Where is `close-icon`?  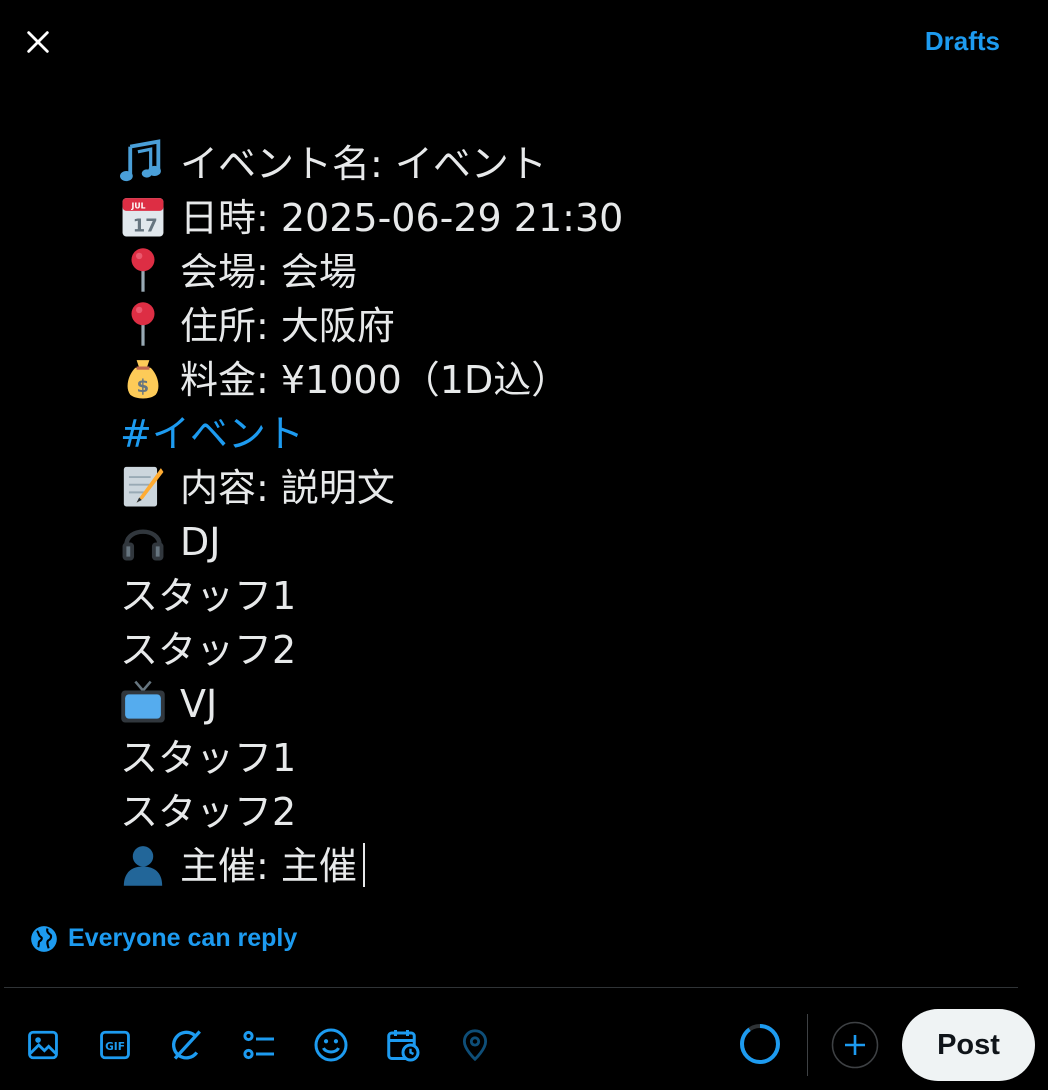
close-icon is located at coordinates (38, 42).